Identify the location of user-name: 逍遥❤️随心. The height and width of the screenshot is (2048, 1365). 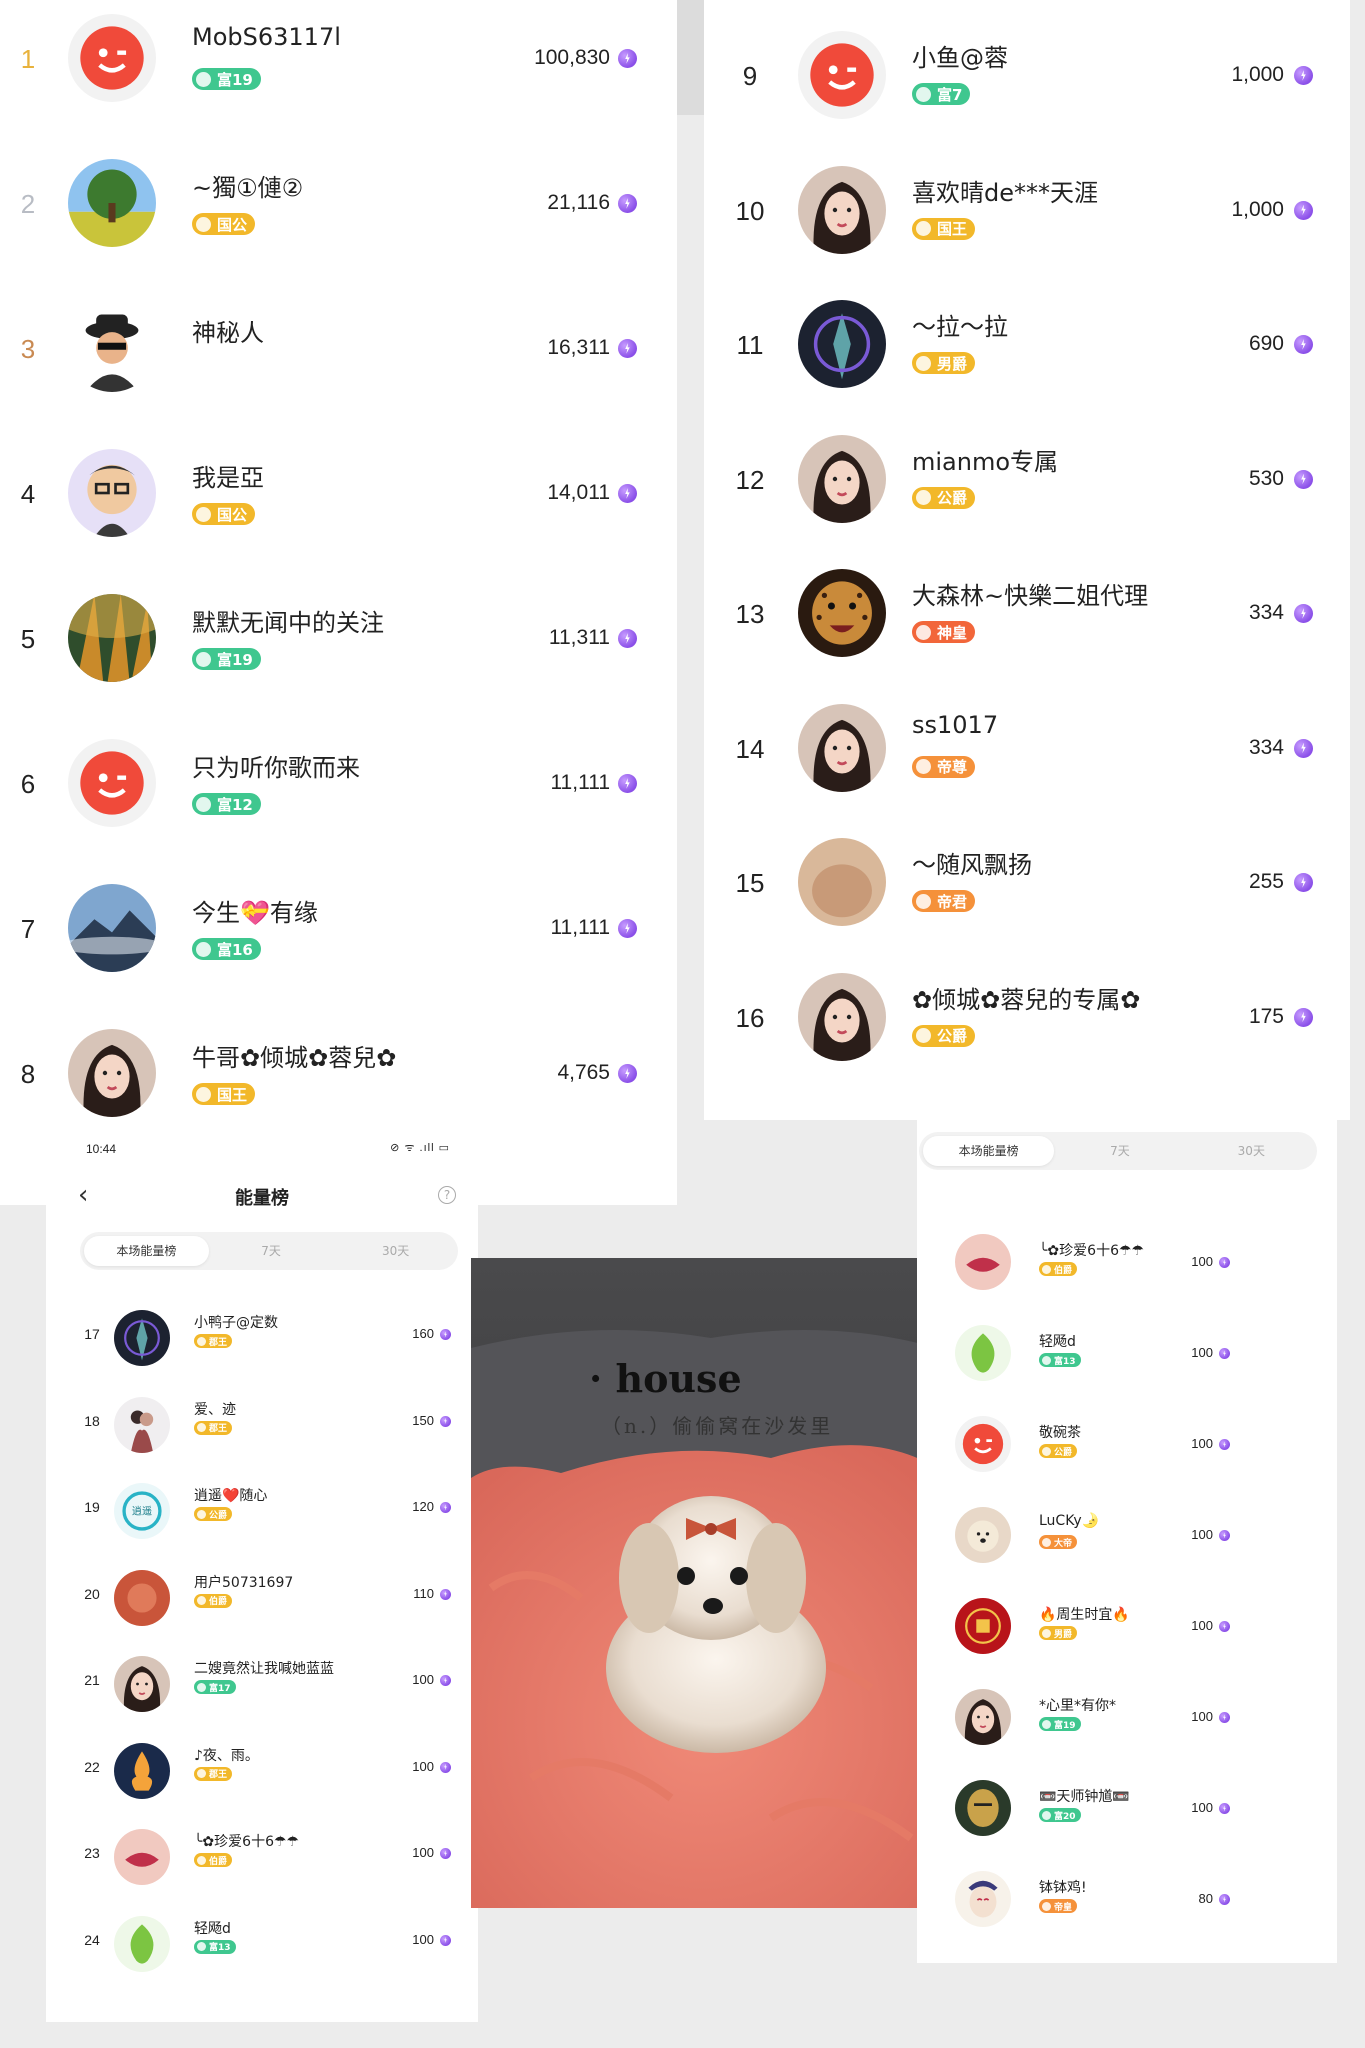
(230, 1495).